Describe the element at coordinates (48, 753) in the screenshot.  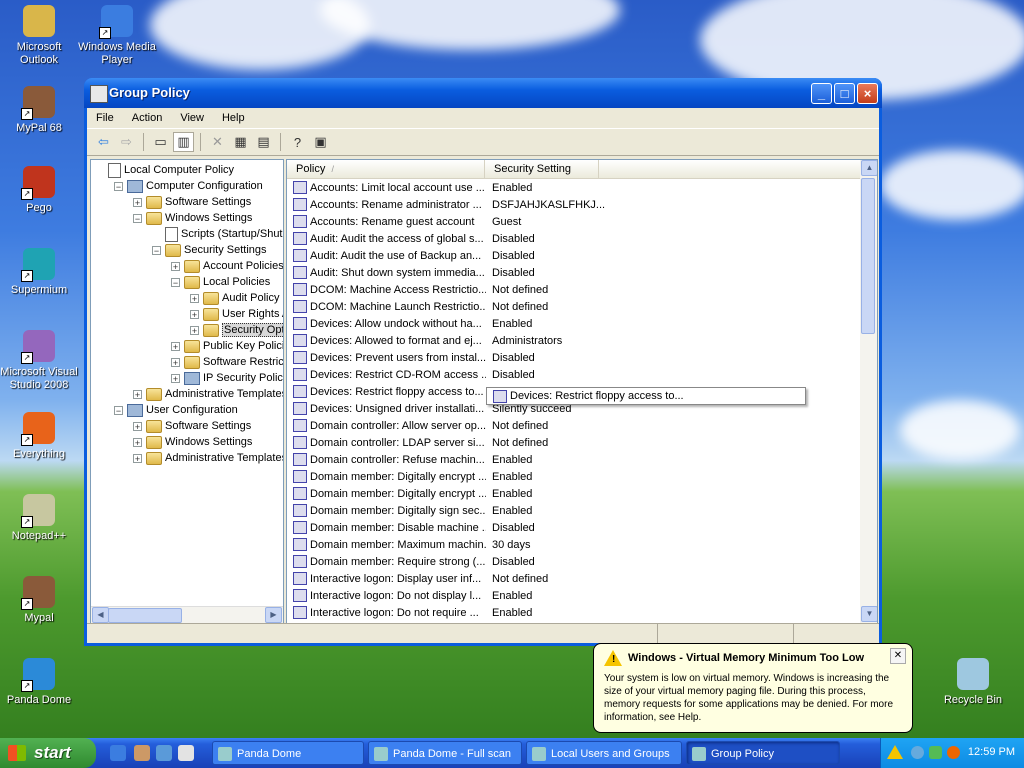
I see `start-button: start` at that location.